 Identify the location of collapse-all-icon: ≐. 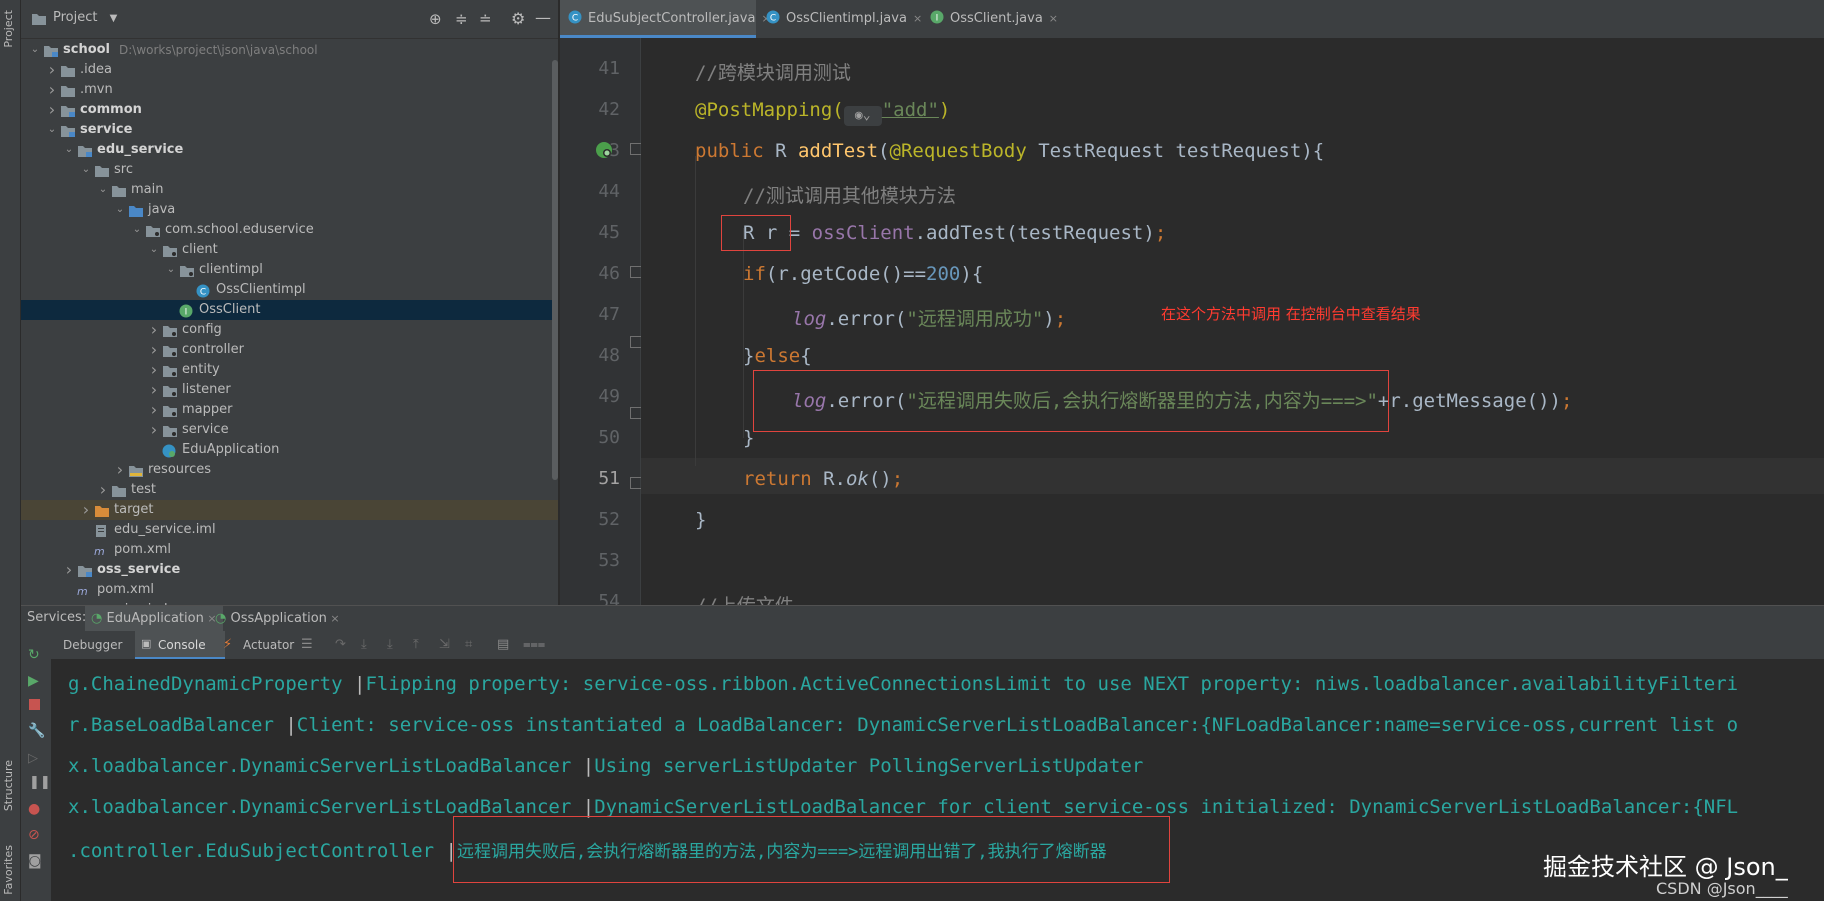
(485, 19).